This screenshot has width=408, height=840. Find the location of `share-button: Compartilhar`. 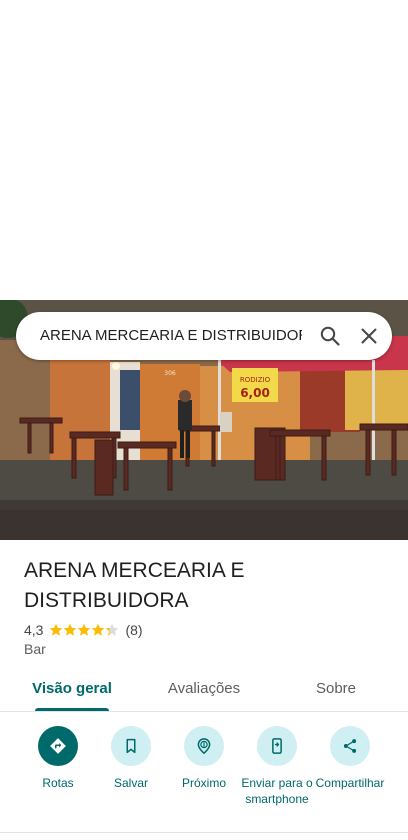

share-button: Compartilhar is located at coordinates (350, 758).